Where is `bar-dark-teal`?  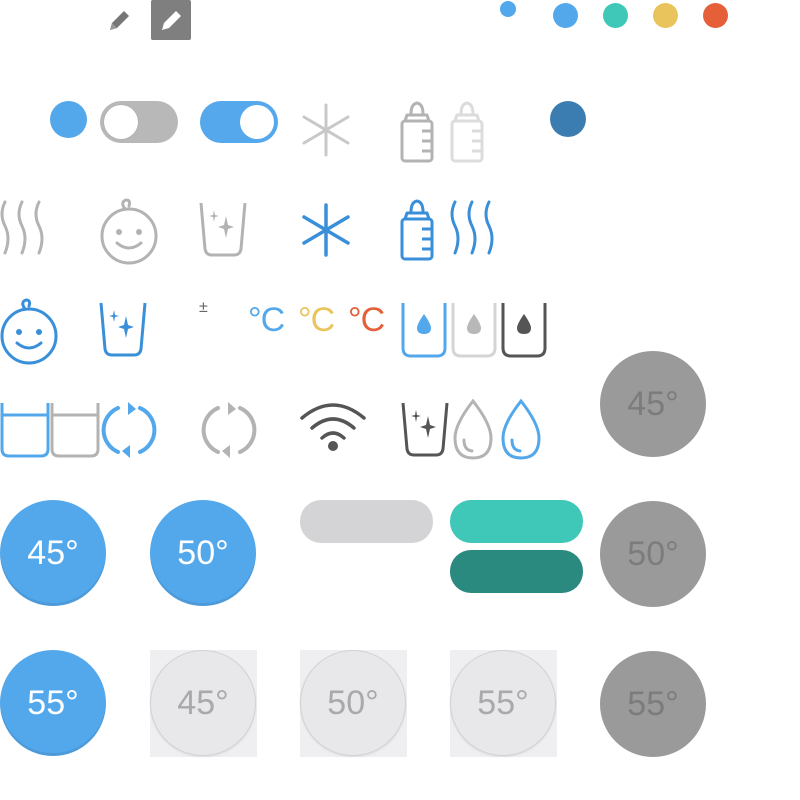
bar-dark-teal is located at coordinates (516, 571).